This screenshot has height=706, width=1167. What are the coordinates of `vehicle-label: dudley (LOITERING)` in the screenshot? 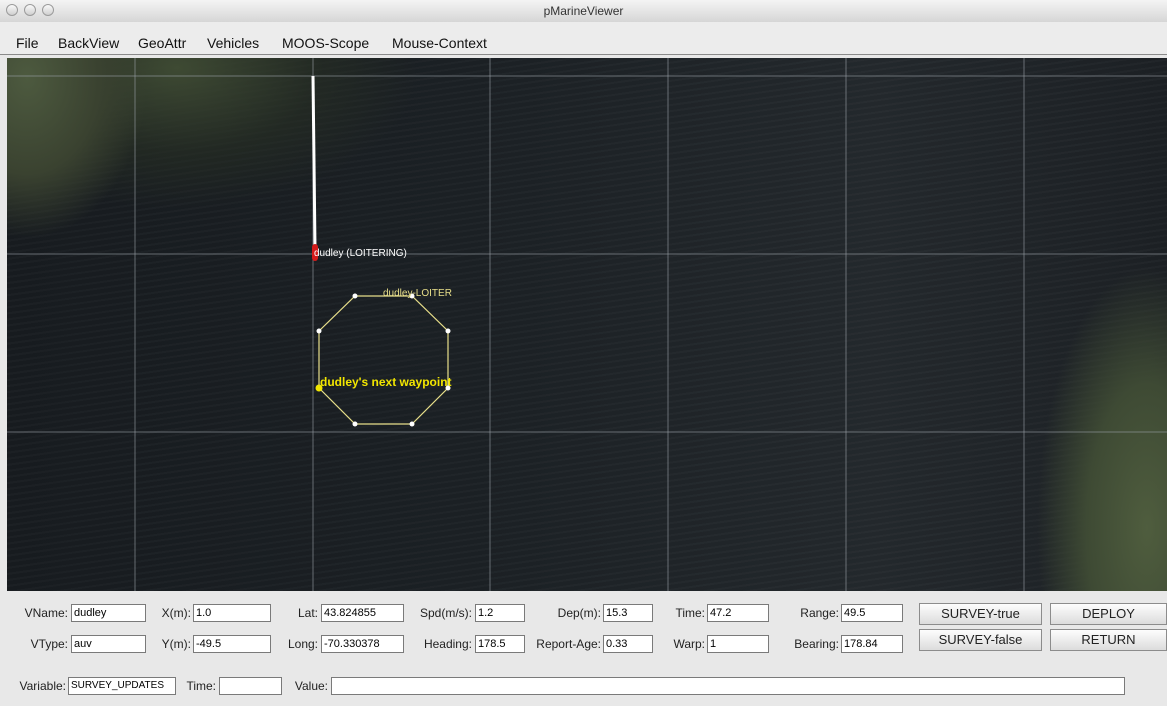 It's located at (360, 253).